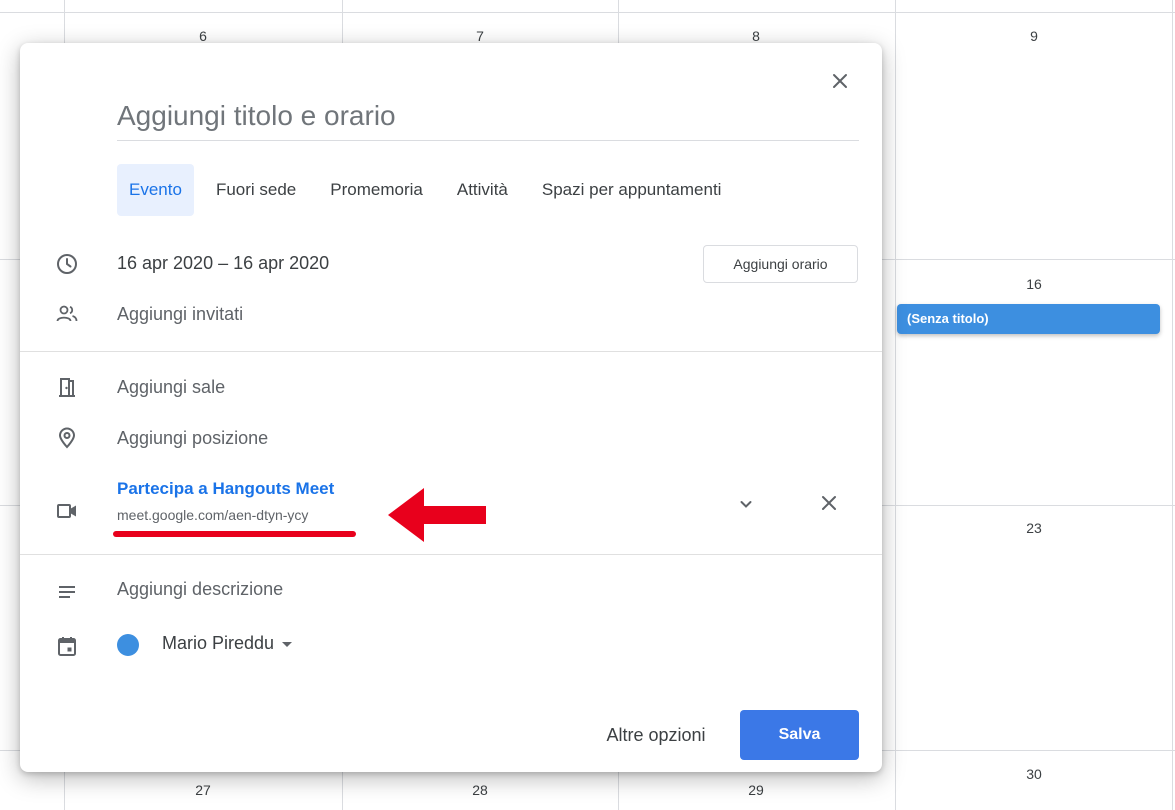 This screenshot has width=1175, height=810. I want to click on day-number-7: 7, so click(480, 36).